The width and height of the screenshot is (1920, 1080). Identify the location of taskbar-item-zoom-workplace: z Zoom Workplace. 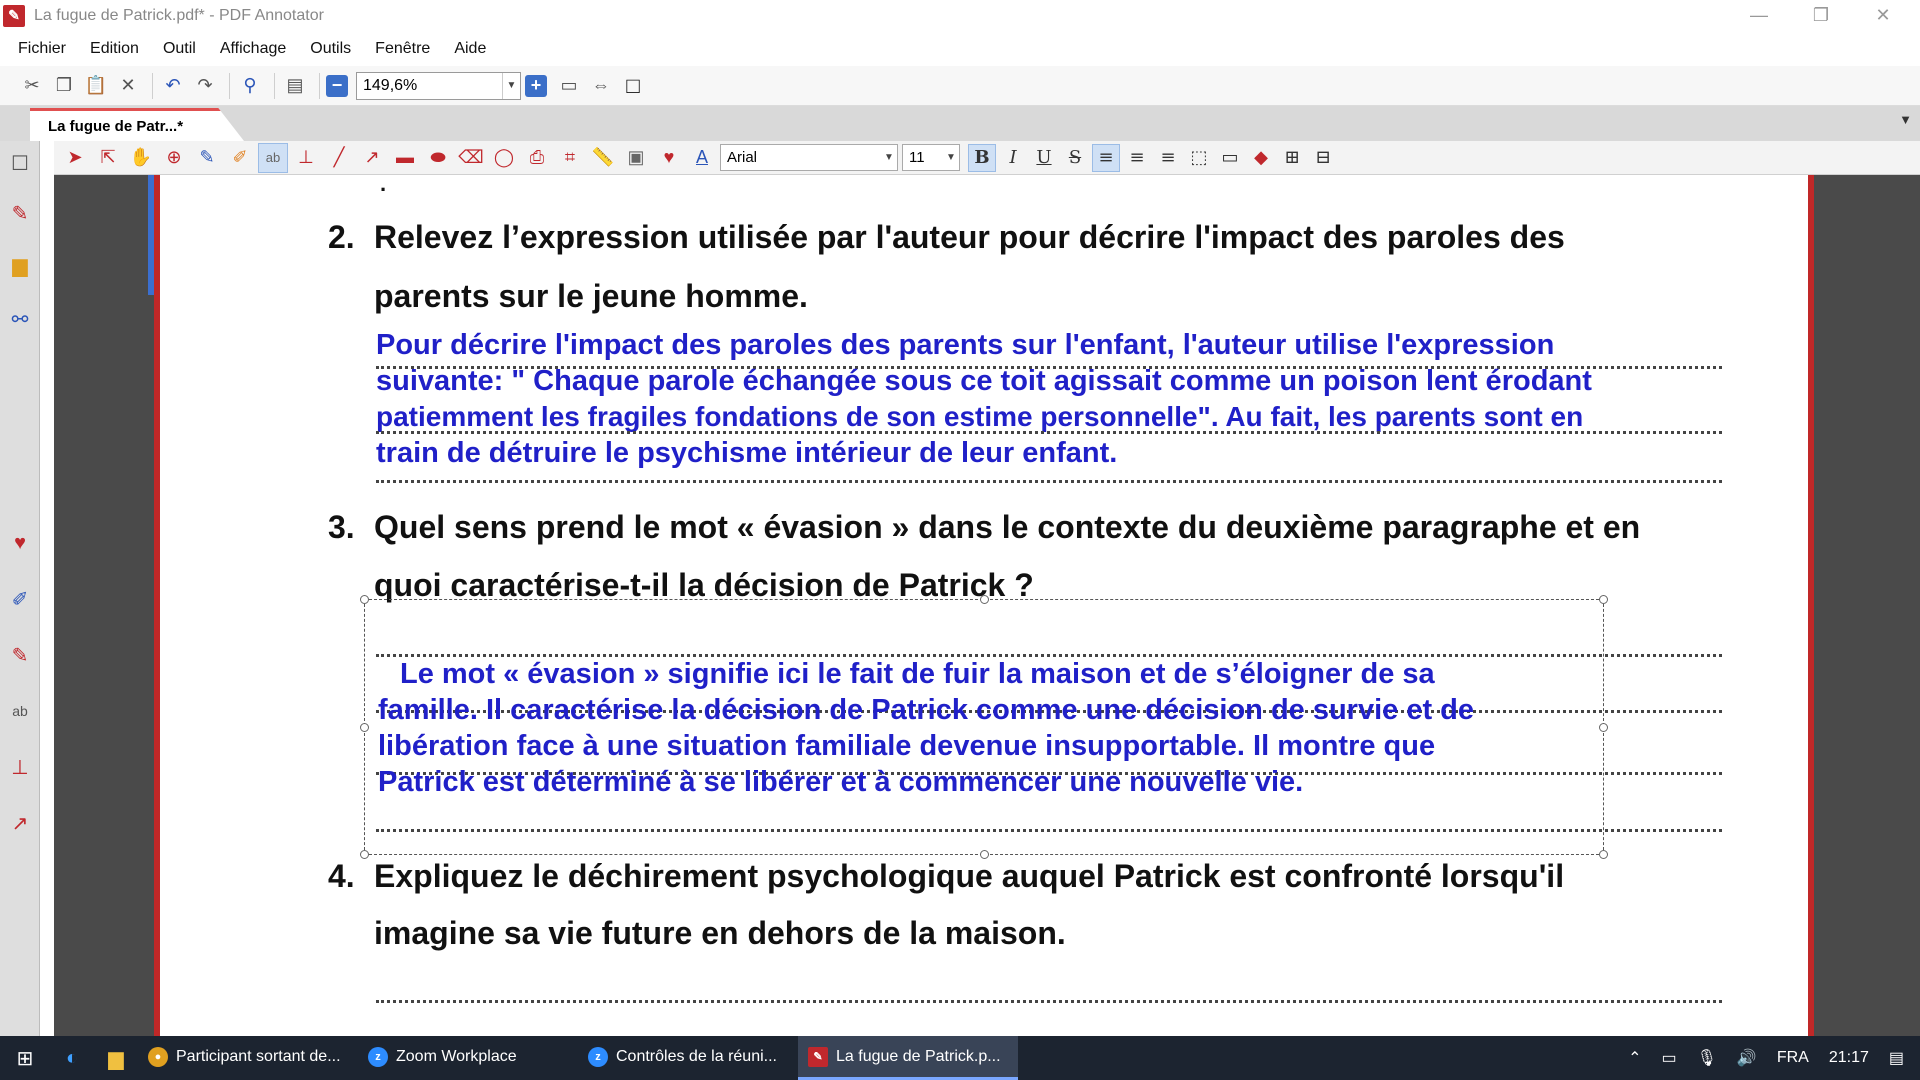
(468, 1058).